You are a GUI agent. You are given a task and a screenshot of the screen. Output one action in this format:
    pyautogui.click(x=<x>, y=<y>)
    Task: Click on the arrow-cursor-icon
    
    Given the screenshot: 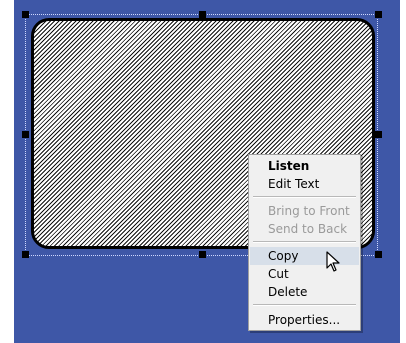 What is the action you would take?
    pyautogui.click(x=333, y=261)
    